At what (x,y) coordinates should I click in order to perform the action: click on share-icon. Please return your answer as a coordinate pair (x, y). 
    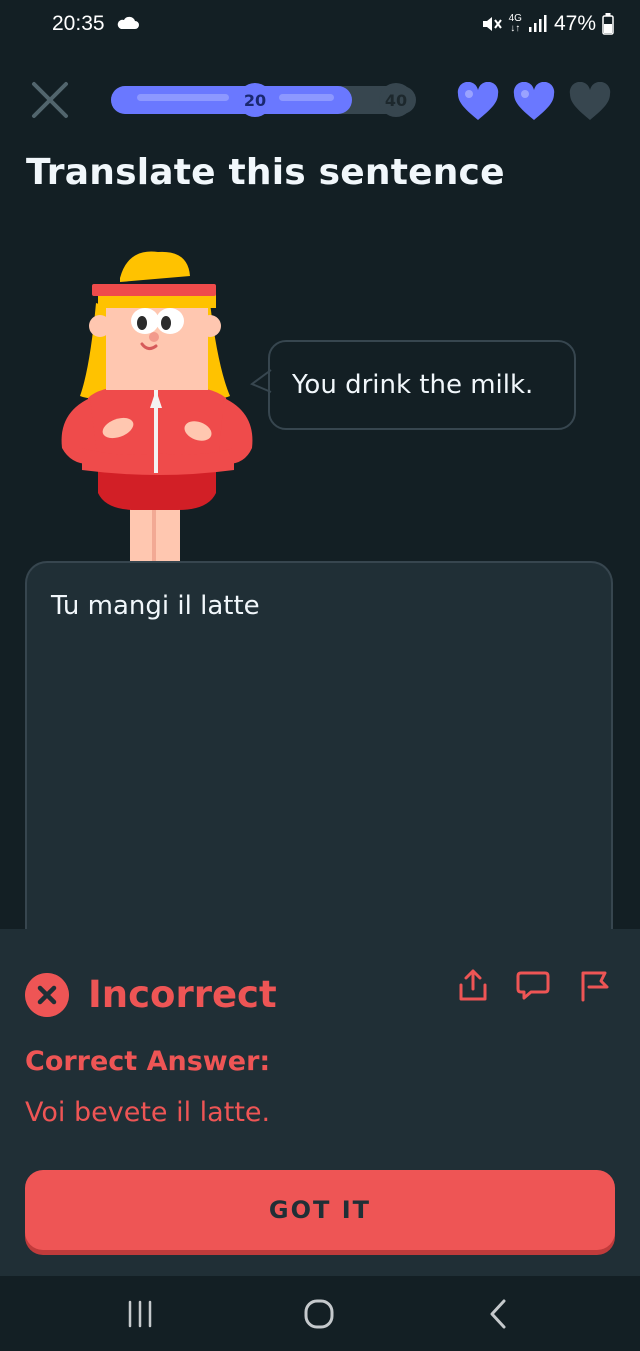
    Looking at the image, I should click on (473, 985).